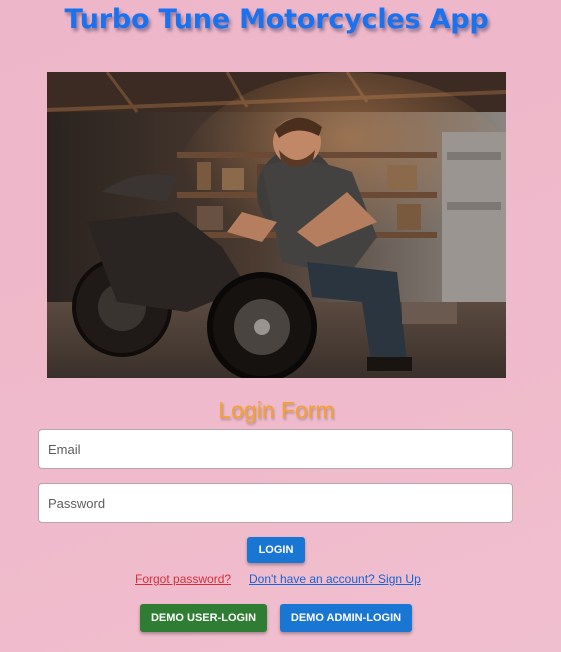 This screenshot has height=652, width=561. Describe the element at coordinates (203, 618) in the screenshot. I see `demo-user-login-button: DEMO USER-LOGIN` at that location.